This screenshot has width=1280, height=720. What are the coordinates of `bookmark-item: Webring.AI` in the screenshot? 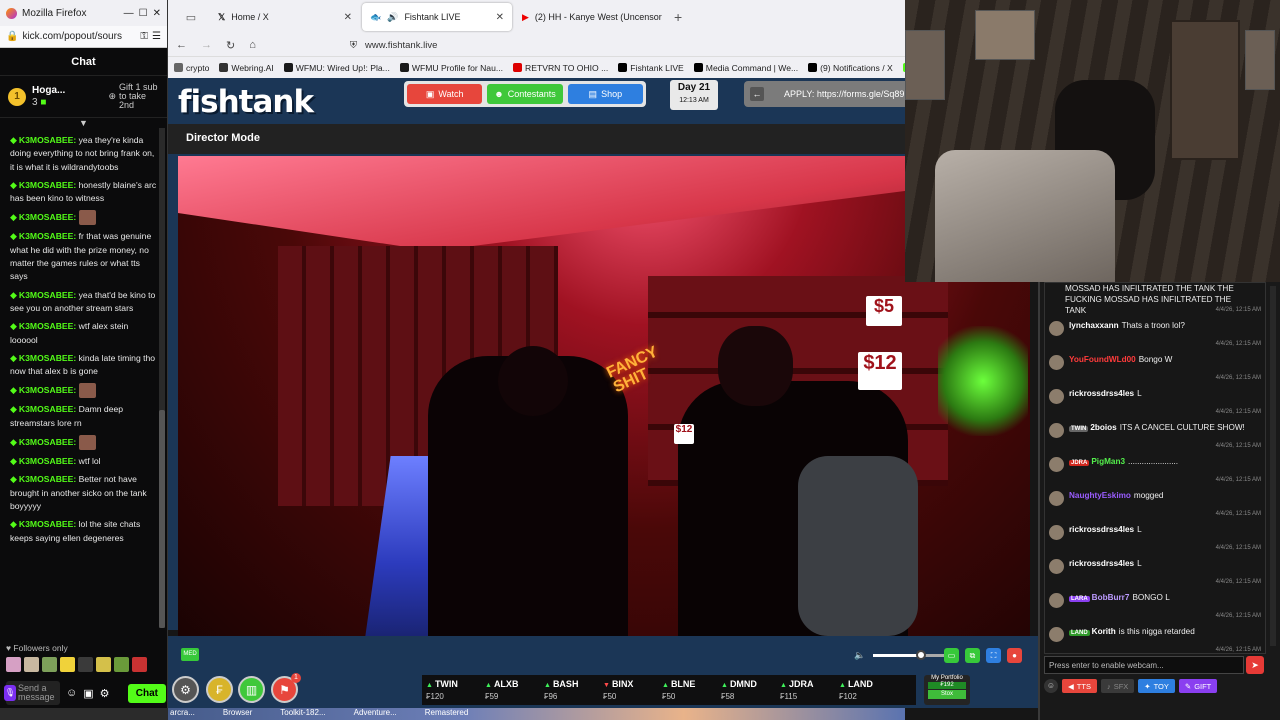 It's located at (246, 68).